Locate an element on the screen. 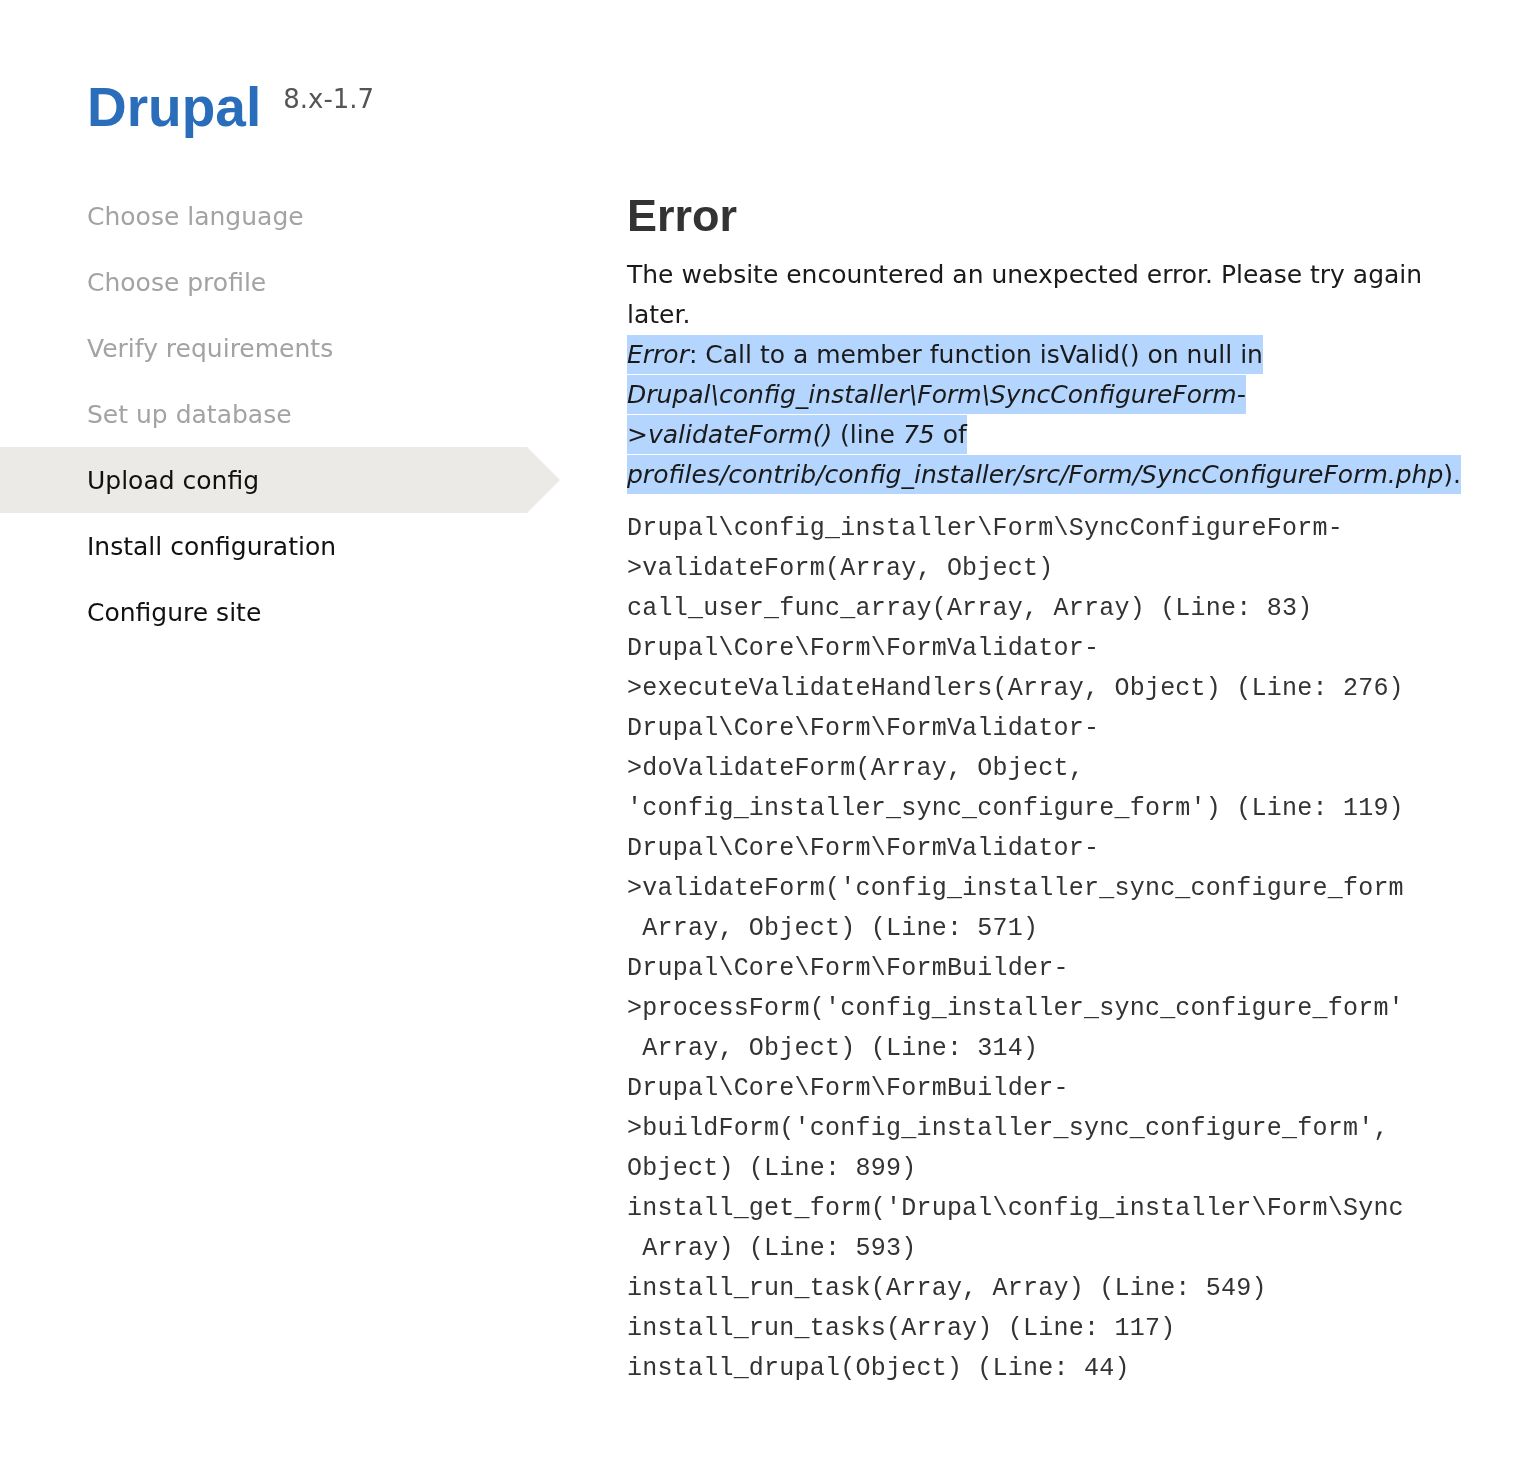 Image resolution: width=1516 pixels, height=1464 pixels. error-intro: The website encountered an unexpected error. Please try again later. is located at coordinates (1025, 295).